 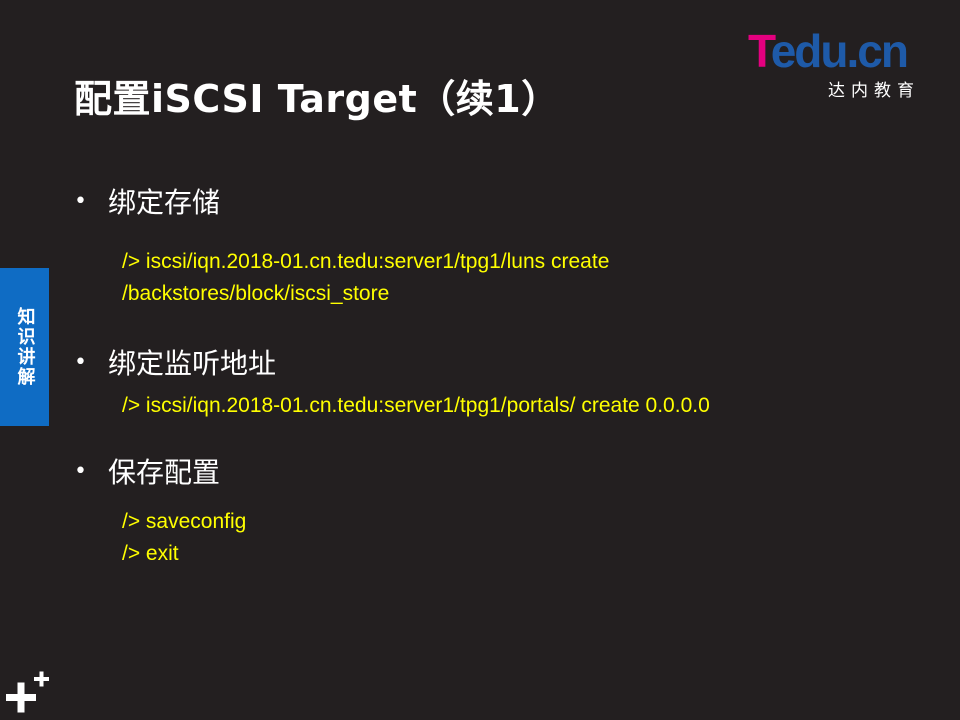 I want to click on command-line: /> exit, so click(x=150, y=553).